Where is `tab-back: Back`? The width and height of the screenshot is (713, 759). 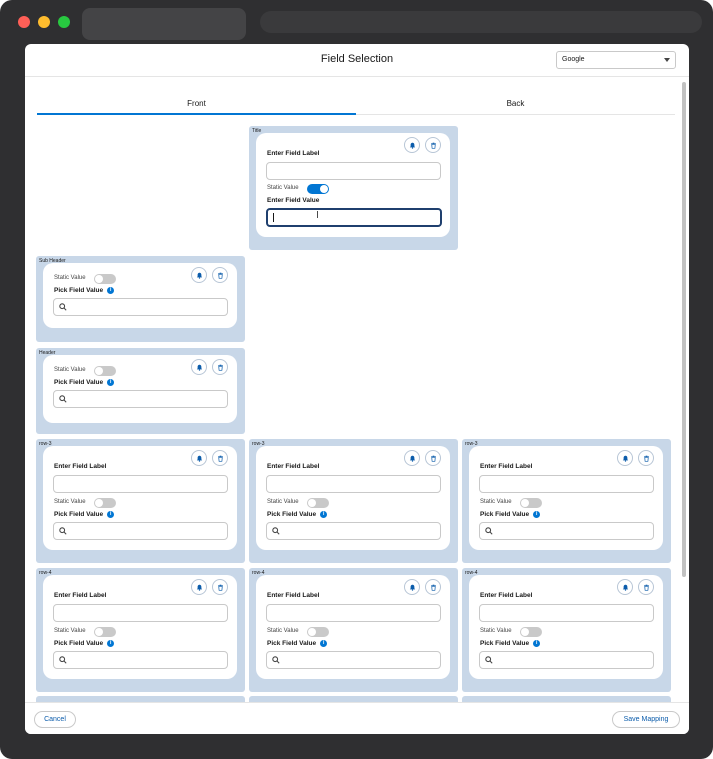
tab-back: Back is located at coordinates (515, 106).